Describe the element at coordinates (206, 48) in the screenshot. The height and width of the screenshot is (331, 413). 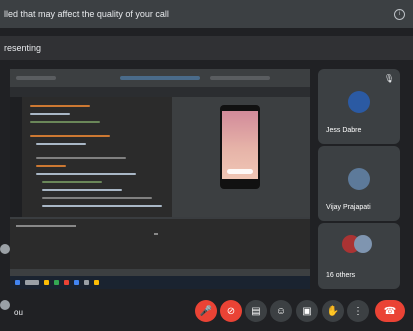
I see `presenting-bar: resenting` at that location.